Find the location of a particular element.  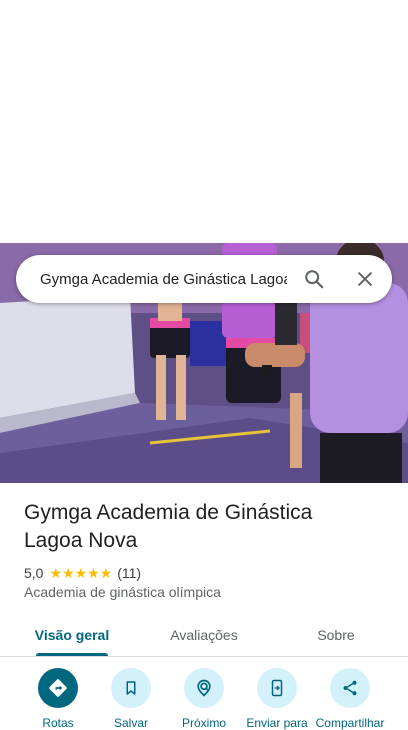

directions-label: Rotas is located at coordinates (58, 723).